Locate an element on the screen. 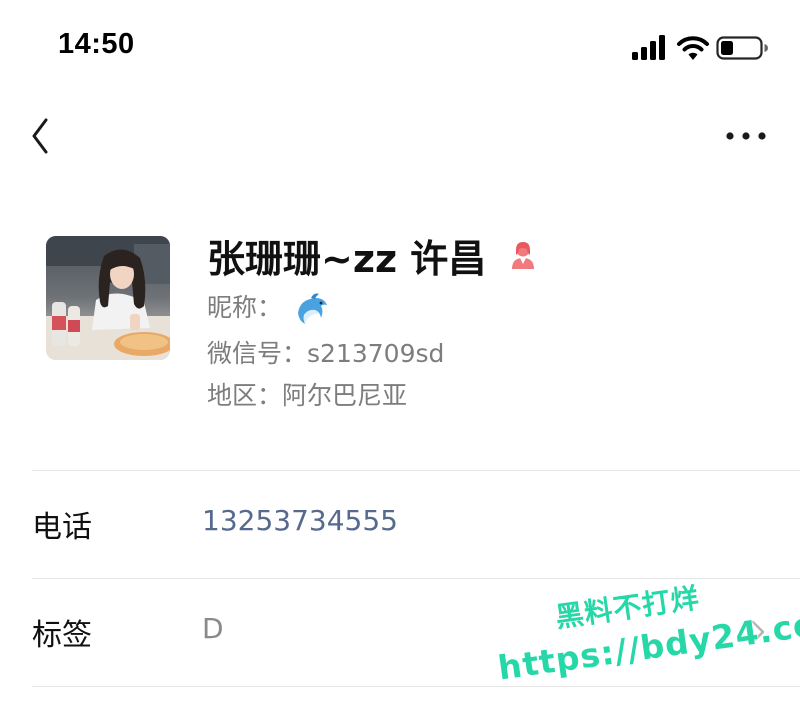 Image resolution: width=800 pixels, height=718 pixels. back-button is located at coordinates (42, 136).